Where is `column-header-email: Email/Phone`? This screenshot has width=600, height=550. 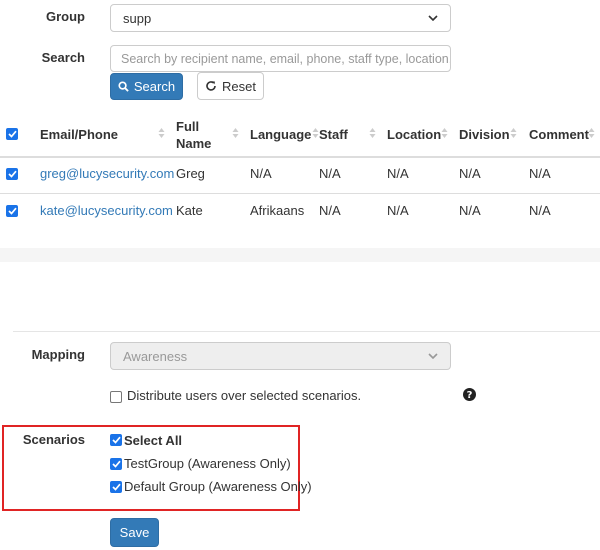
column-header-email: Email/Phone is located at coordinates (79, 134).